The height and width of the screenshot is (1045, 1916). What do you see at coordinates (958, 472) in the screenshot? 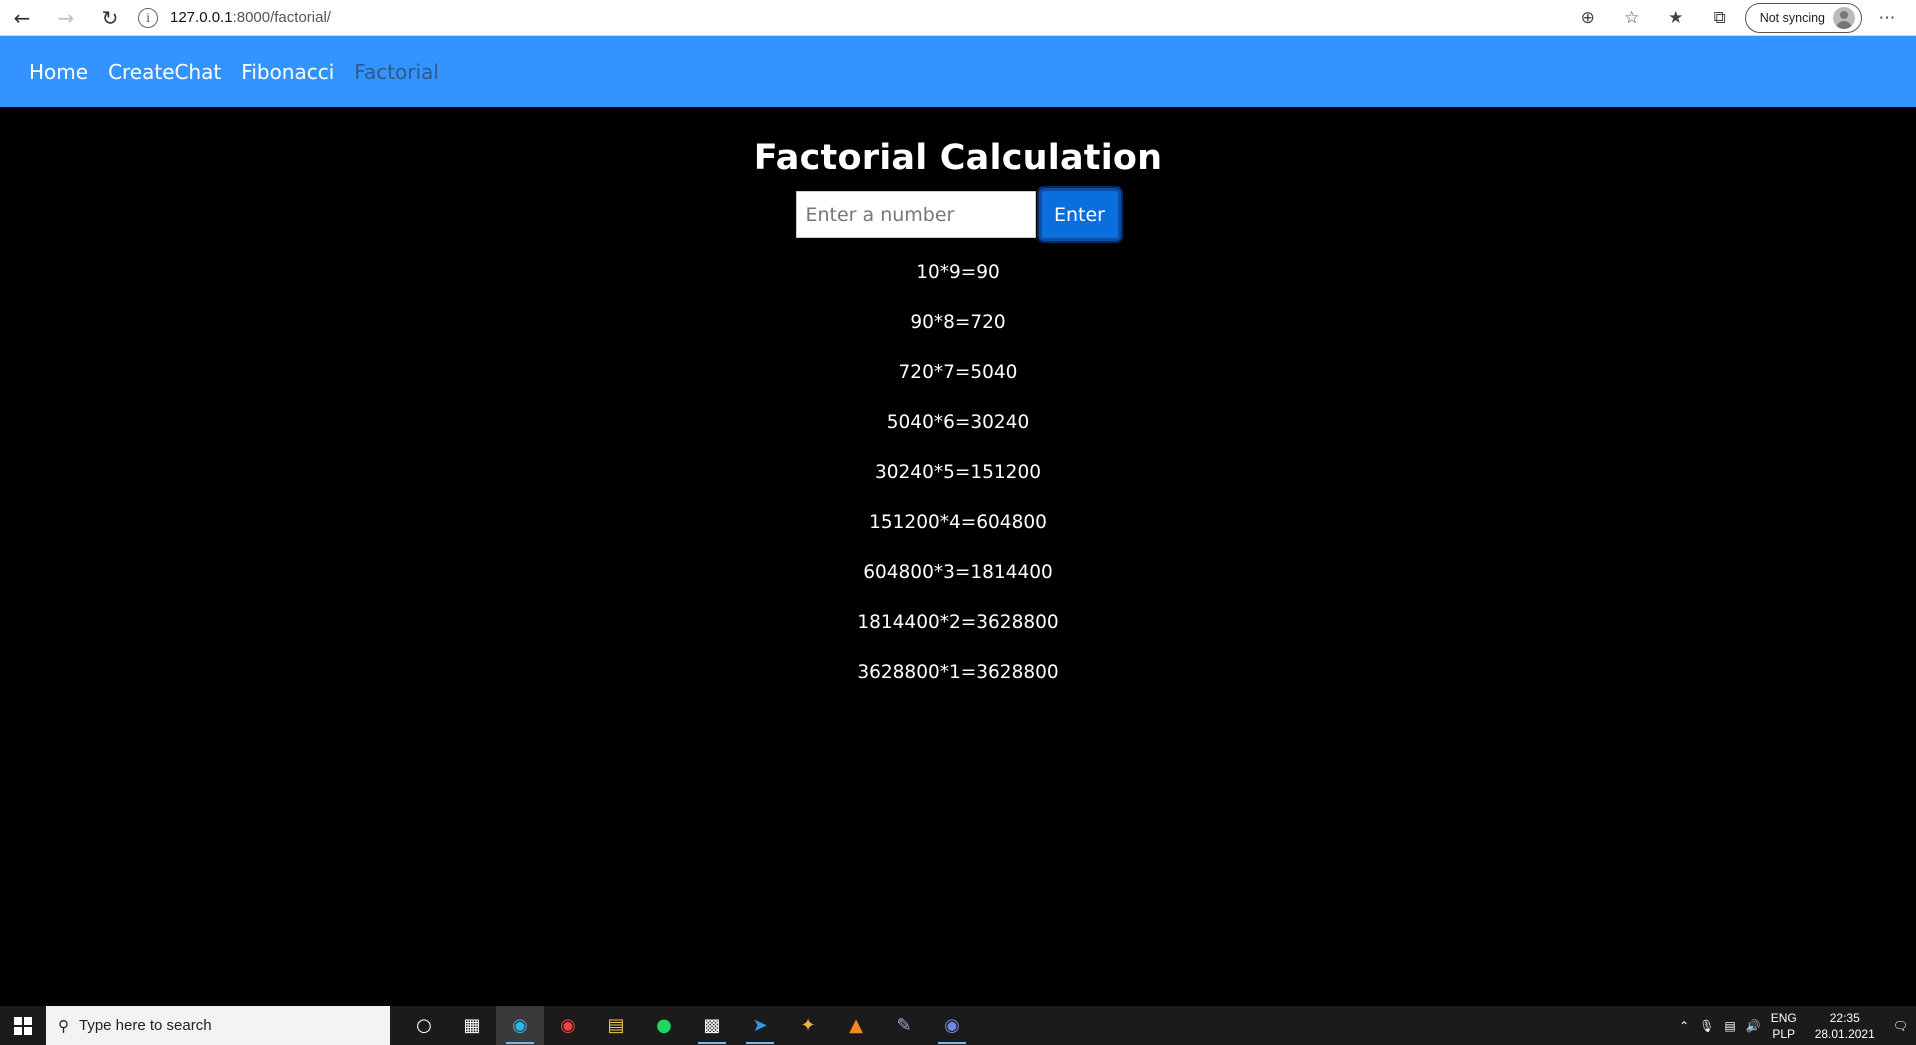
I see `result-line: 30240*5=151200` at bounding box center [958, 472].